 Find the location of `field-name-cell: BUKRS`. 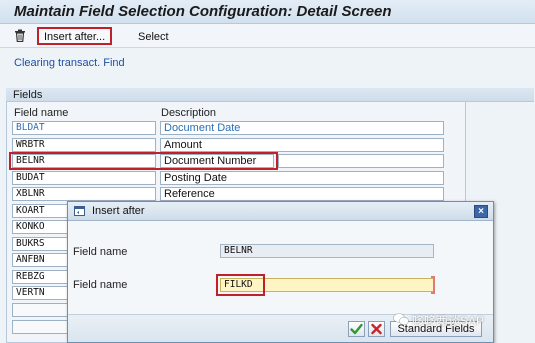

field-name-cell: BUKRS is located at coordinates (40, 244).